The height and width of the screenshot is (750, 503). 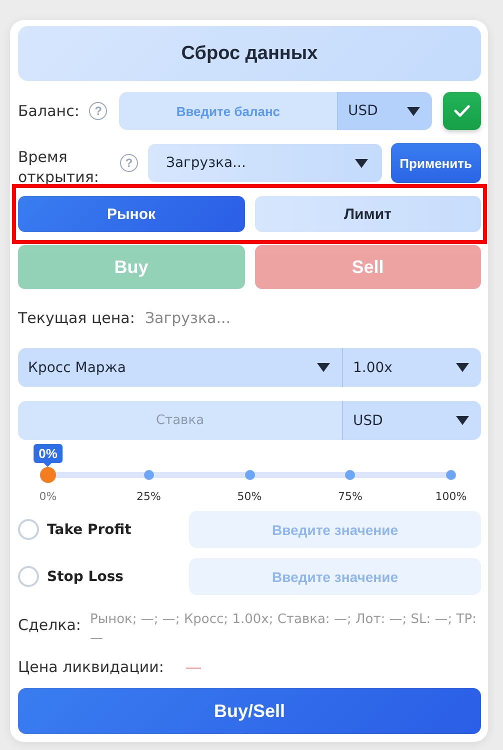 What do you see at coordinates (148, 496) in the screenshot?
I see `tick-label: 25%` at bounding box center [148, 496].